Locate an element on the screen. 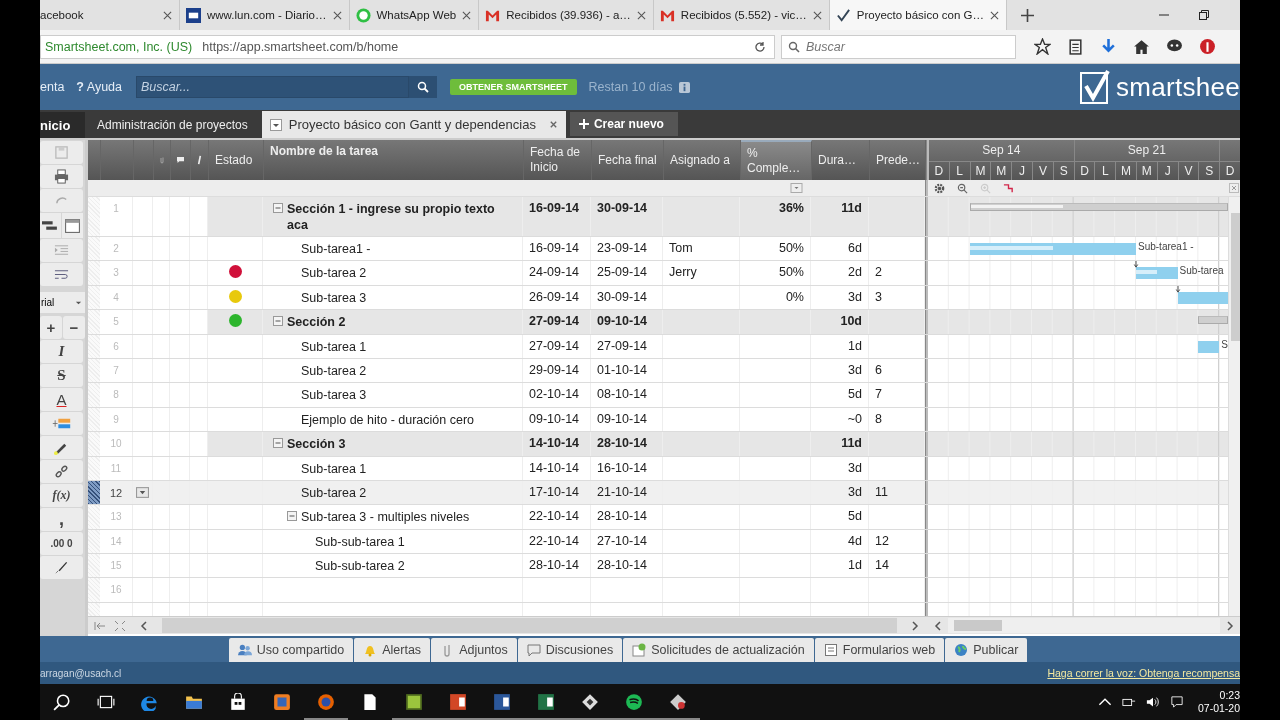 The height and width of the screenshot is (720, 1280). new-tab-icon is located at coordinates (1027, 15).